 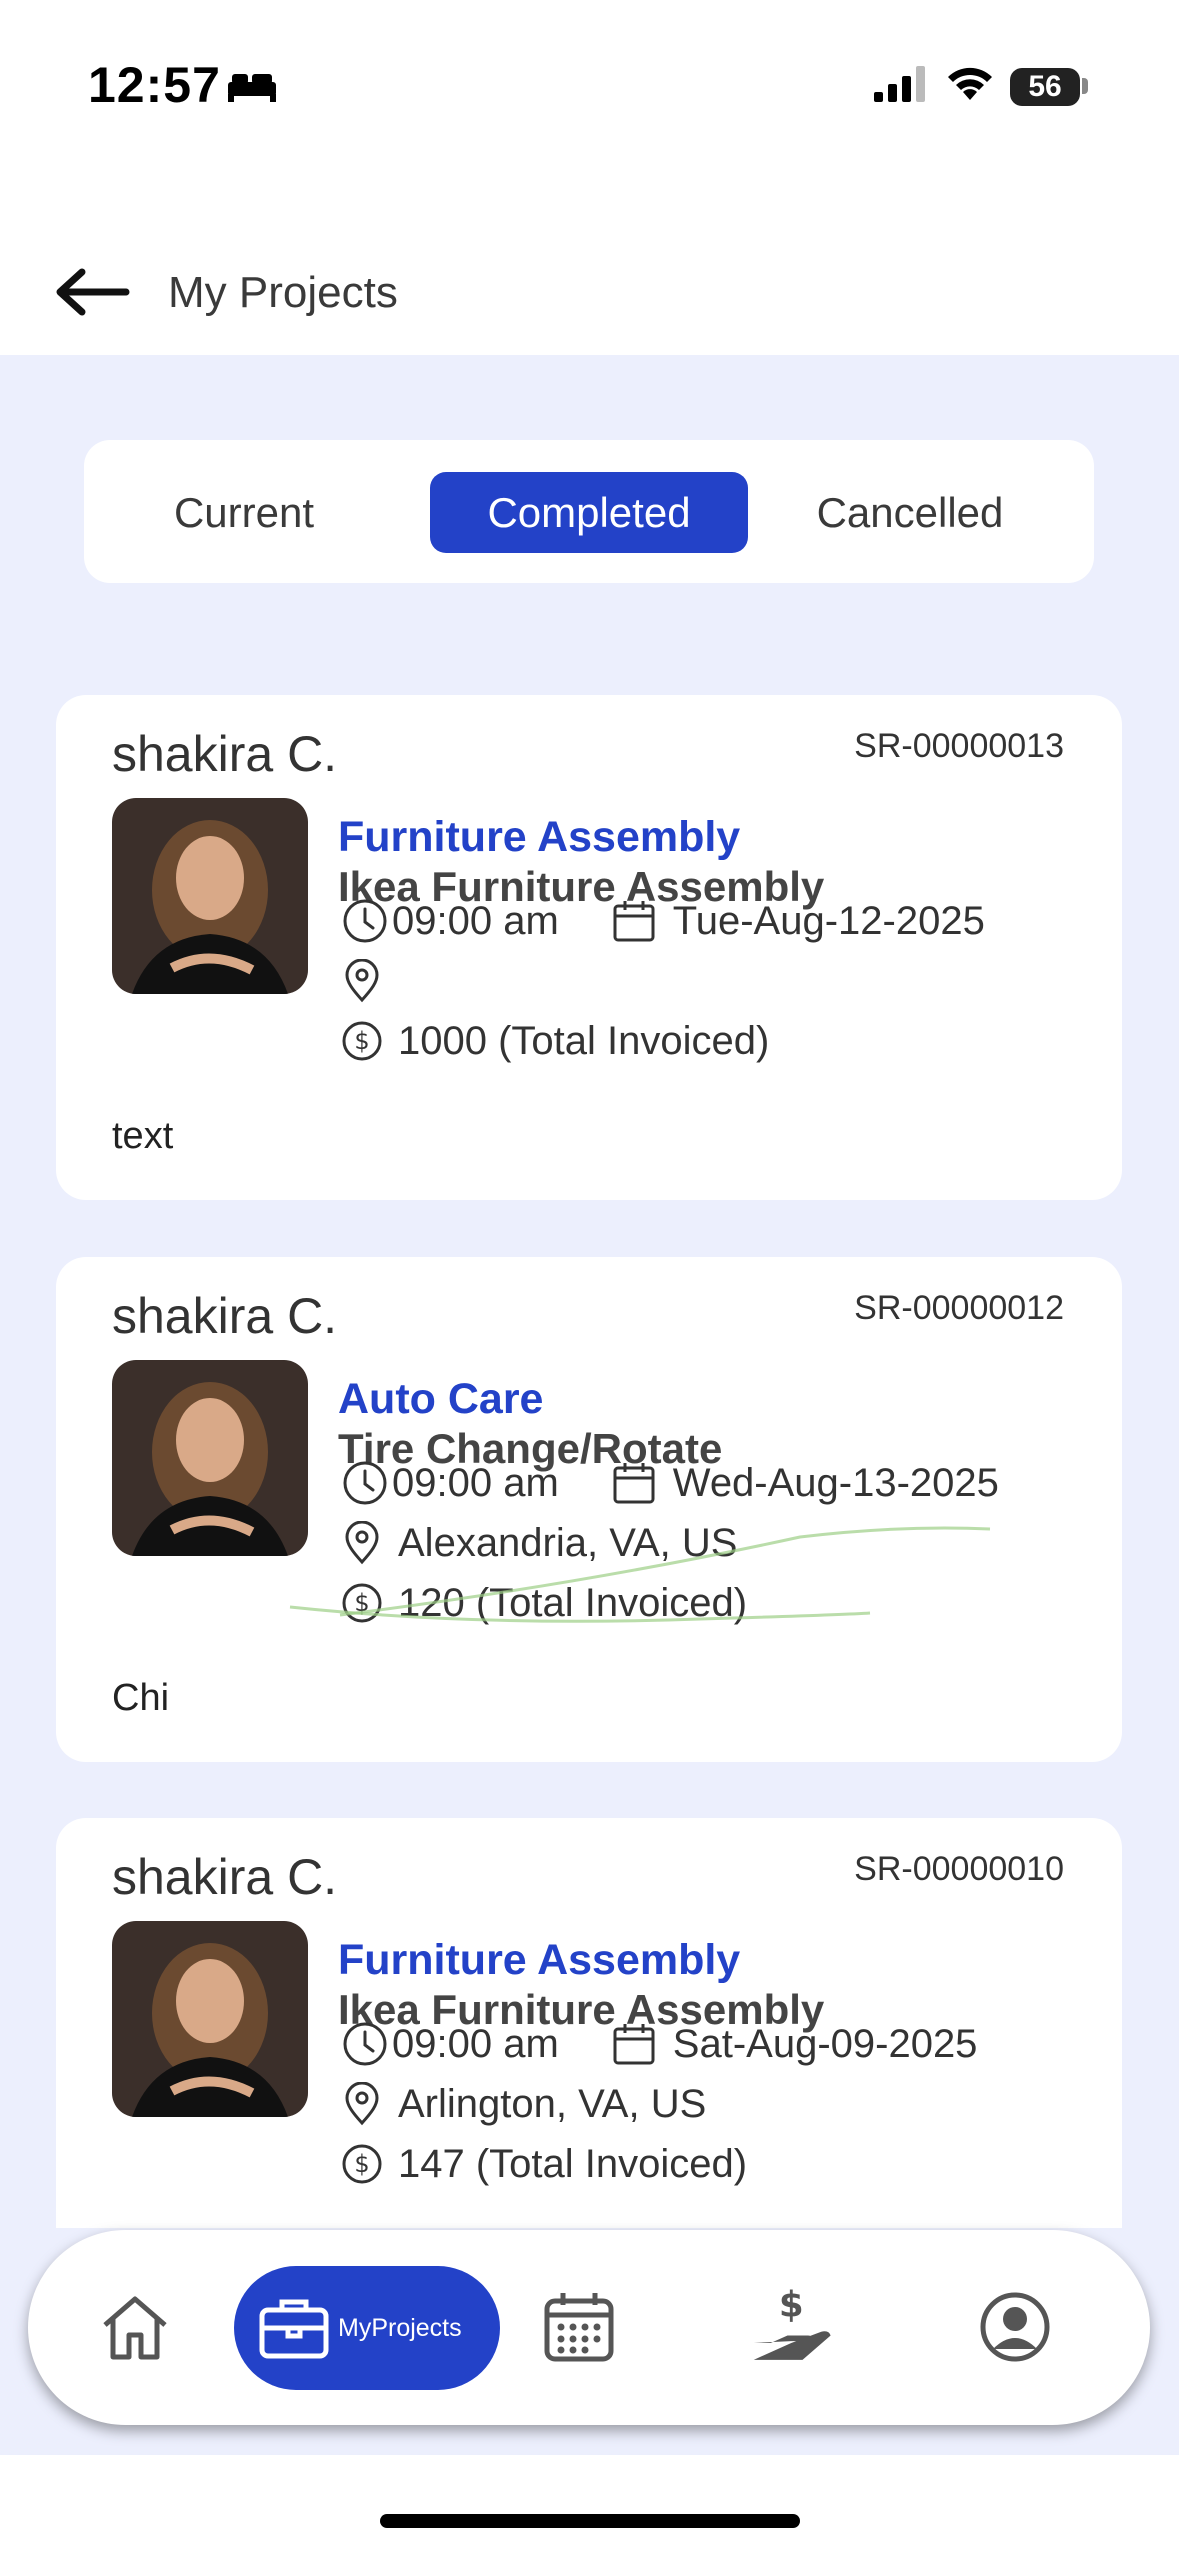 I want to click on schedule-row: 09:00 am Tue-Aug-12-2025, so click(x=663, y=921).